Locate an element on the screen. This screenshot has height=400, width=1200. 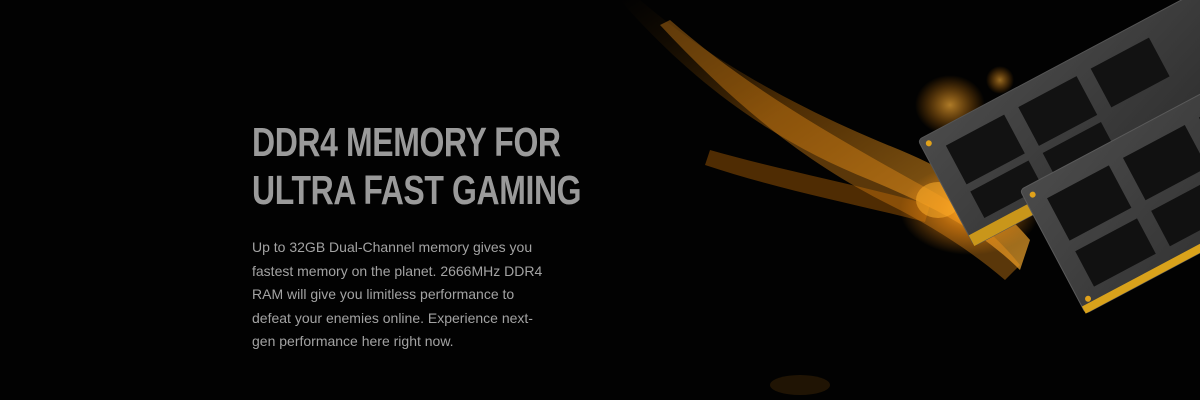
hero-headline: DDR4 MEMORY FOR ULTRA FAST GAMING is located at coordinates (417, 166).